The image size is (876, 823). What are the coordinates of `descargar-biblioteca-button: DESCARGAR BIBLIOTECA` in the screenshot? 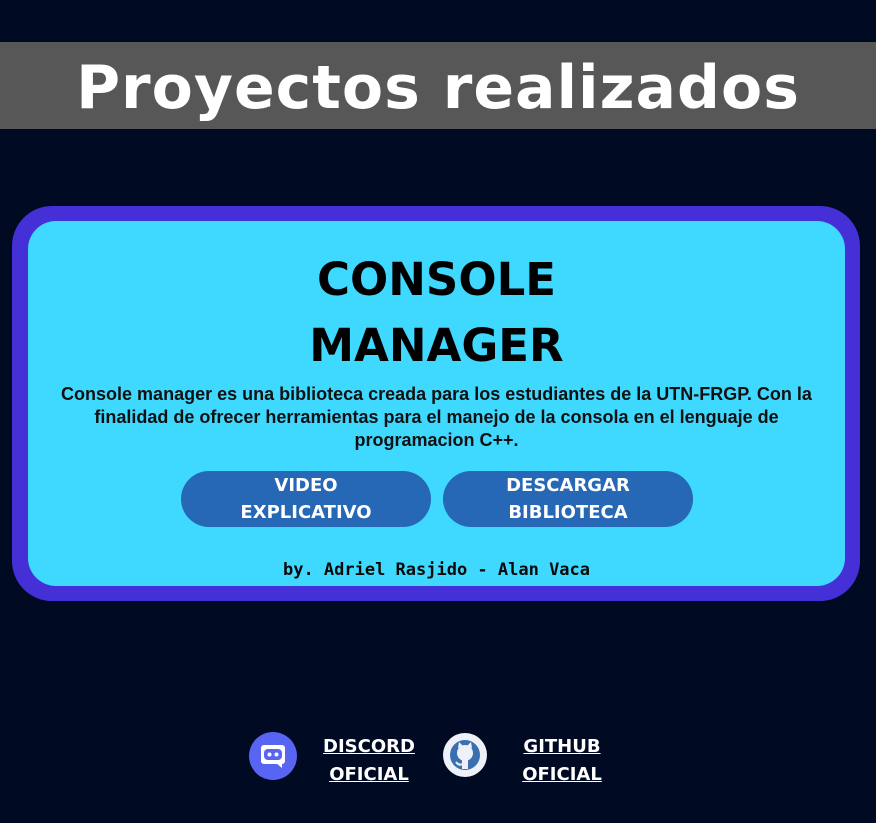 It's located at (568, 499).